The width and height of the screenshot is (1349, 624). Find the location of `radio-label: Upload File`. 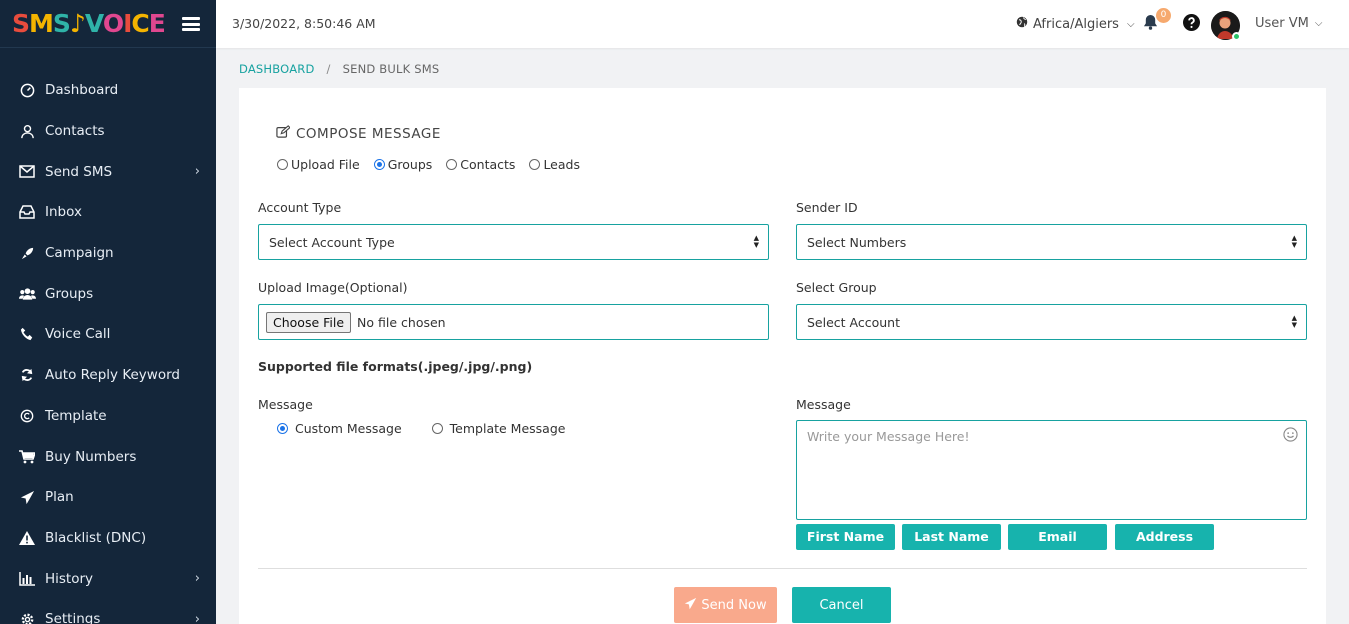

radio-label: Upload File is located at coordinates (325, 164).